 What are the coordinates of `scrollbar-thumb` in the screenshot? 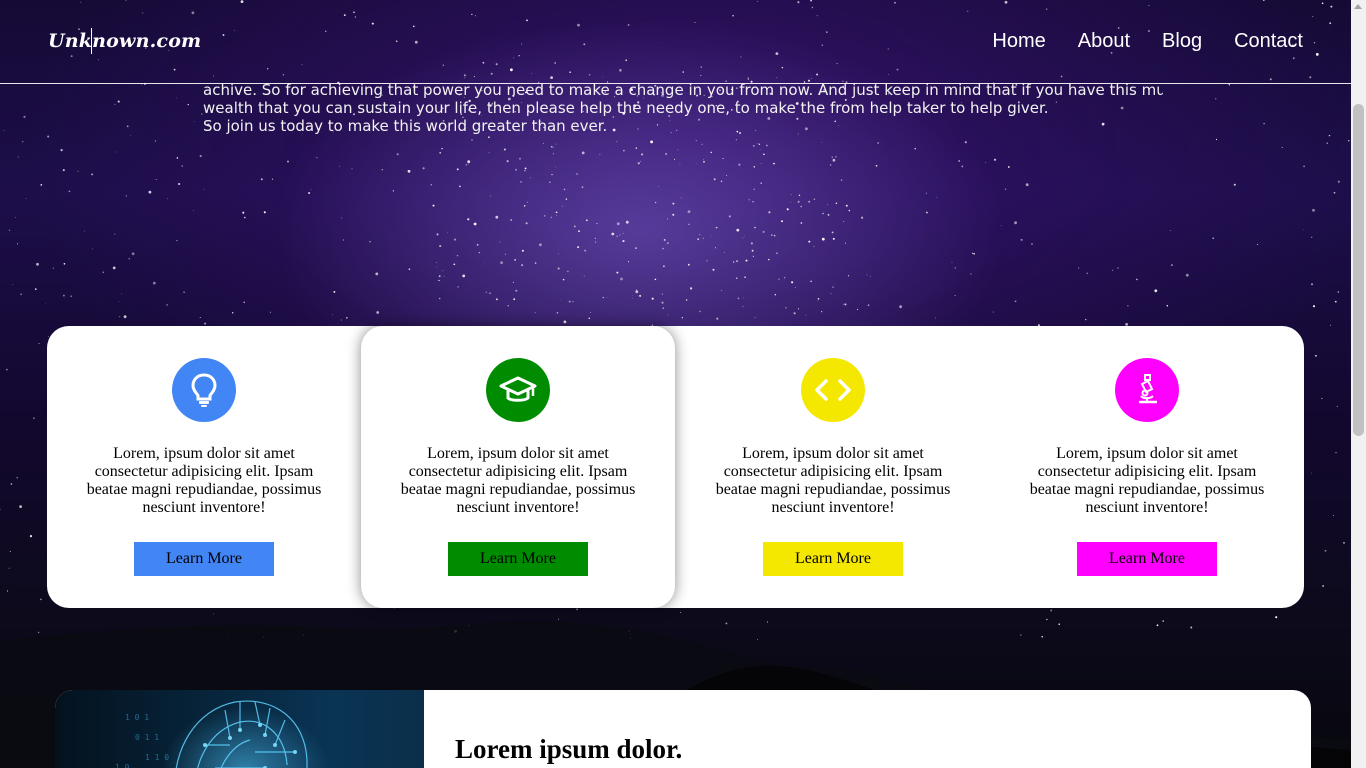 It's located at (1358, 270).